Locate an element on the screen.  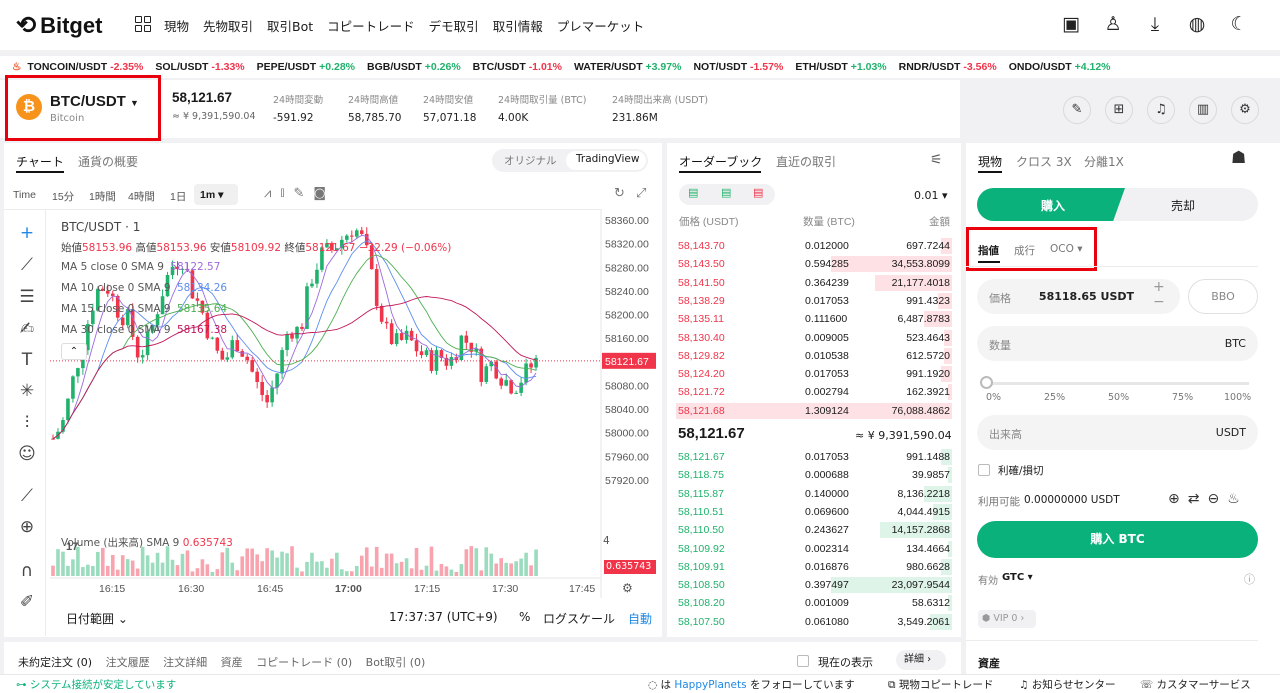
x-tick-label: 16:45 is located at coordinates (270, 589).